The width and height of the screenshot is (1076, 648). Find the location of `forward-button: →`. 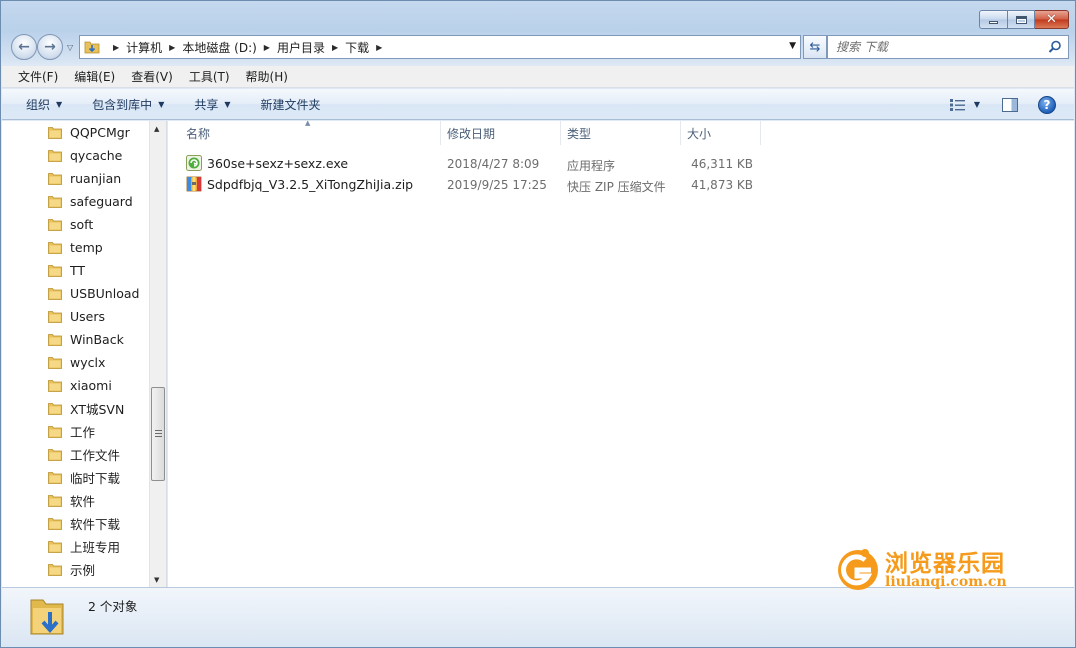

forward-button: → is located at coordinates (50, 47).